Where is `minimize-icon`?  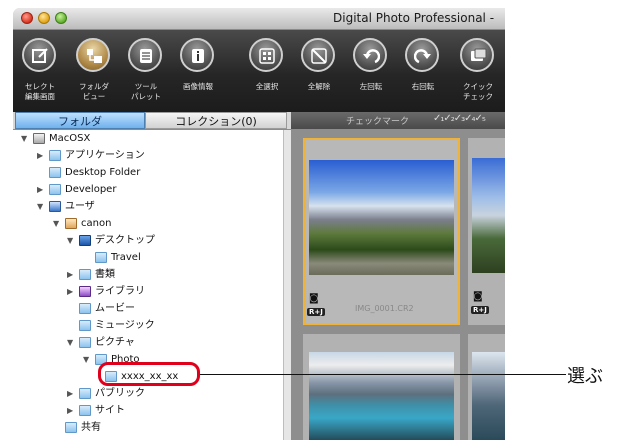 minimize-icon is located at coordinates (44, 18).